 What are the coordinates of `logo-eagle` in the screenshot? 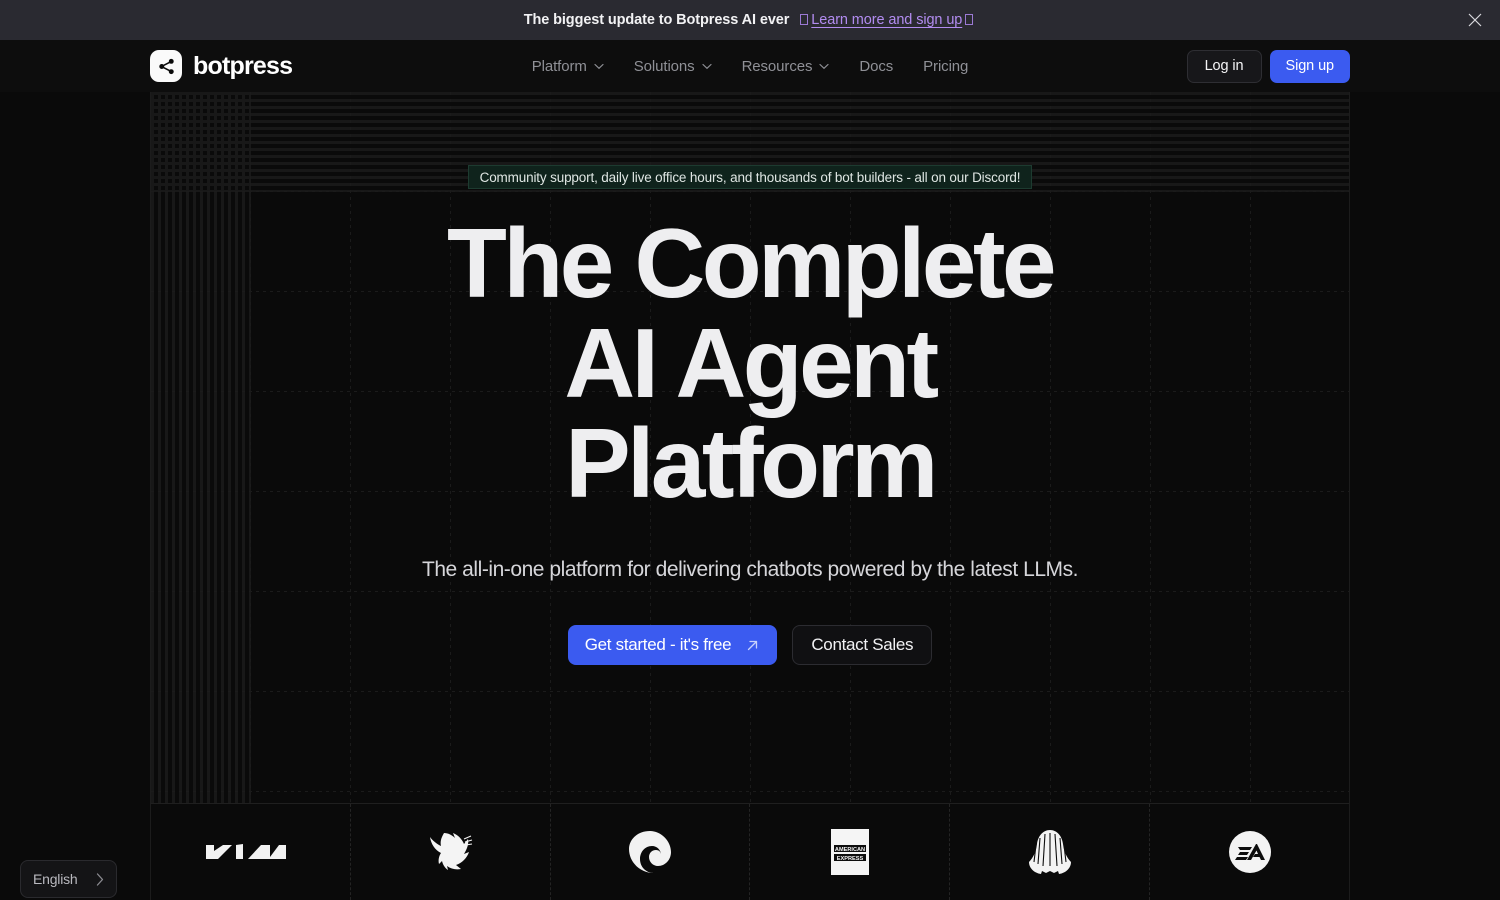 It's located at (449, 852).